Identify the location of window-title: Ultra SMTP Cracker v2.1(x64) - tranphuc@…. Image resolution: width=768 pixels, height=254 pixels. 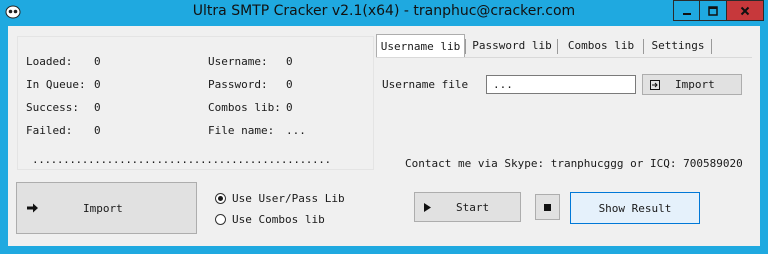
(384, 11).